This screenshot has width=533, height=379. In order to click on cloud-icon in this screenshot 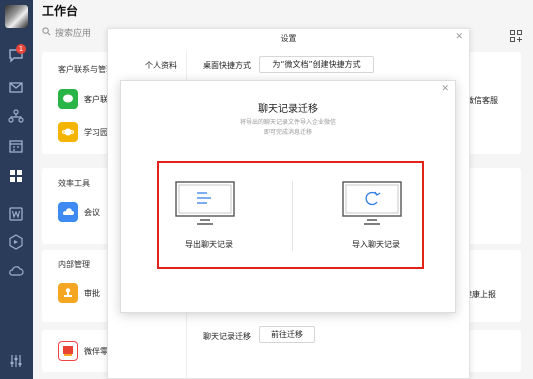, I will do `click(16, 271)`.